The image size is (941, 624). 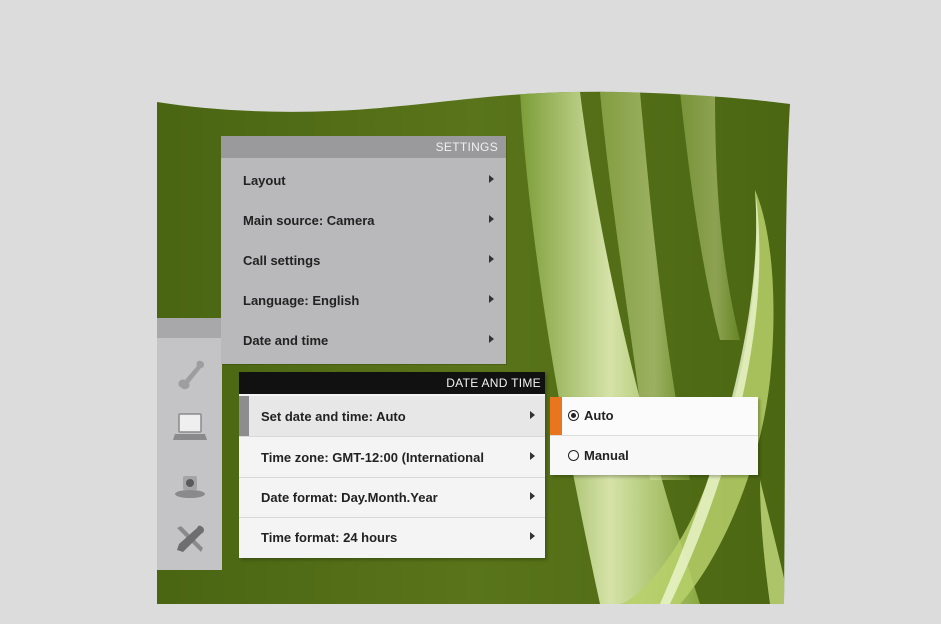 What do you see at coordinates (333, 416) in the screenshot?
I see `menu-item-label: Set date and time: Auto` at bounding box center [333, 416].